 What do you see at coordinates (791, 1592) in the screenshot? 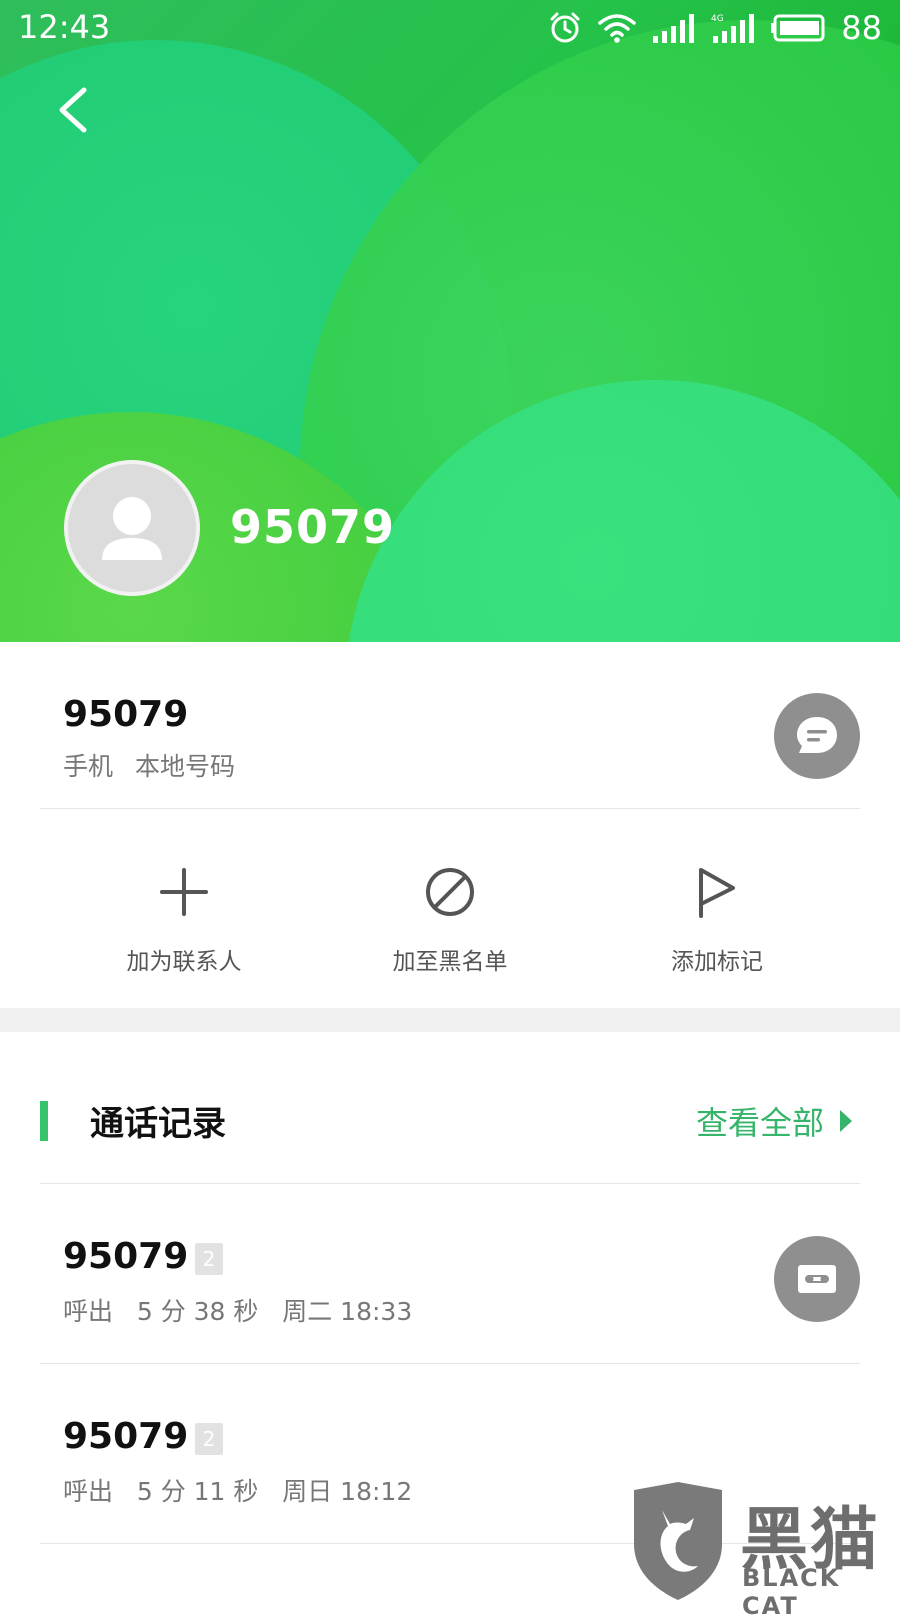
I see `watermark-subtext: BLACK CAT` at bounding box center [791, 1592].